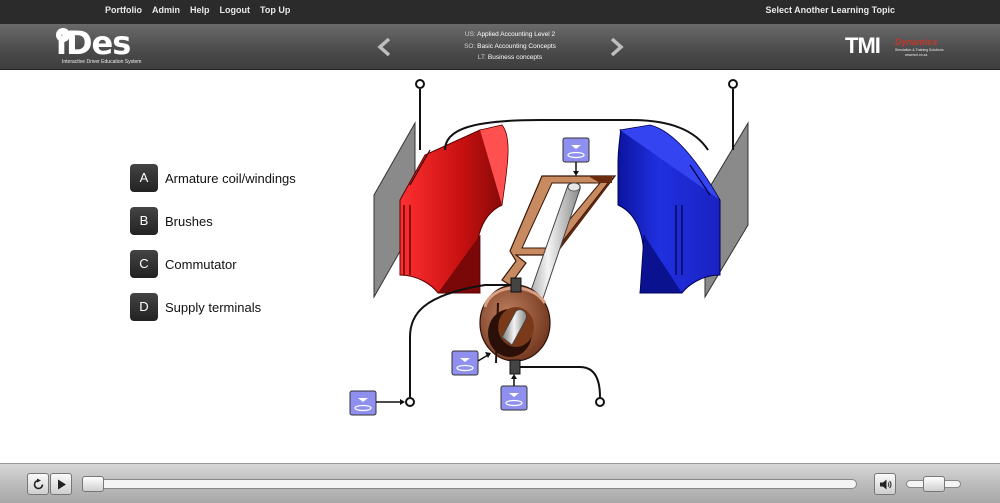 The width and height of the screenshot is (1000, 503). I want to click on replay-button, so click(38, 484).